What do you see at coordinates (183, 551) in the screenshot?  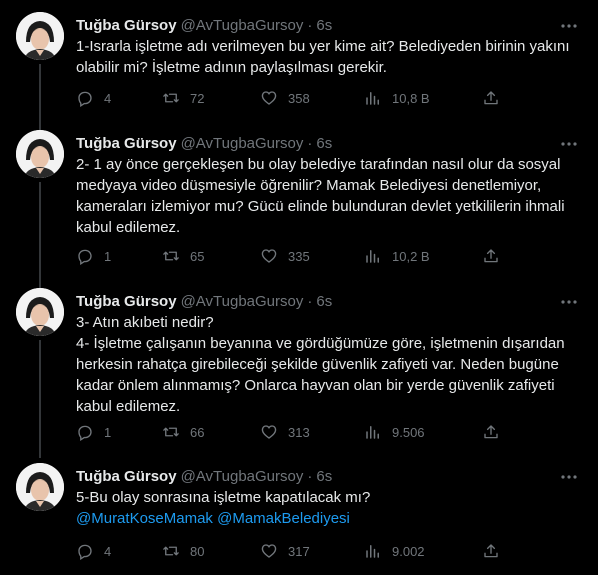 I see `retweet-button: 80` at bounding box center [183, 551].